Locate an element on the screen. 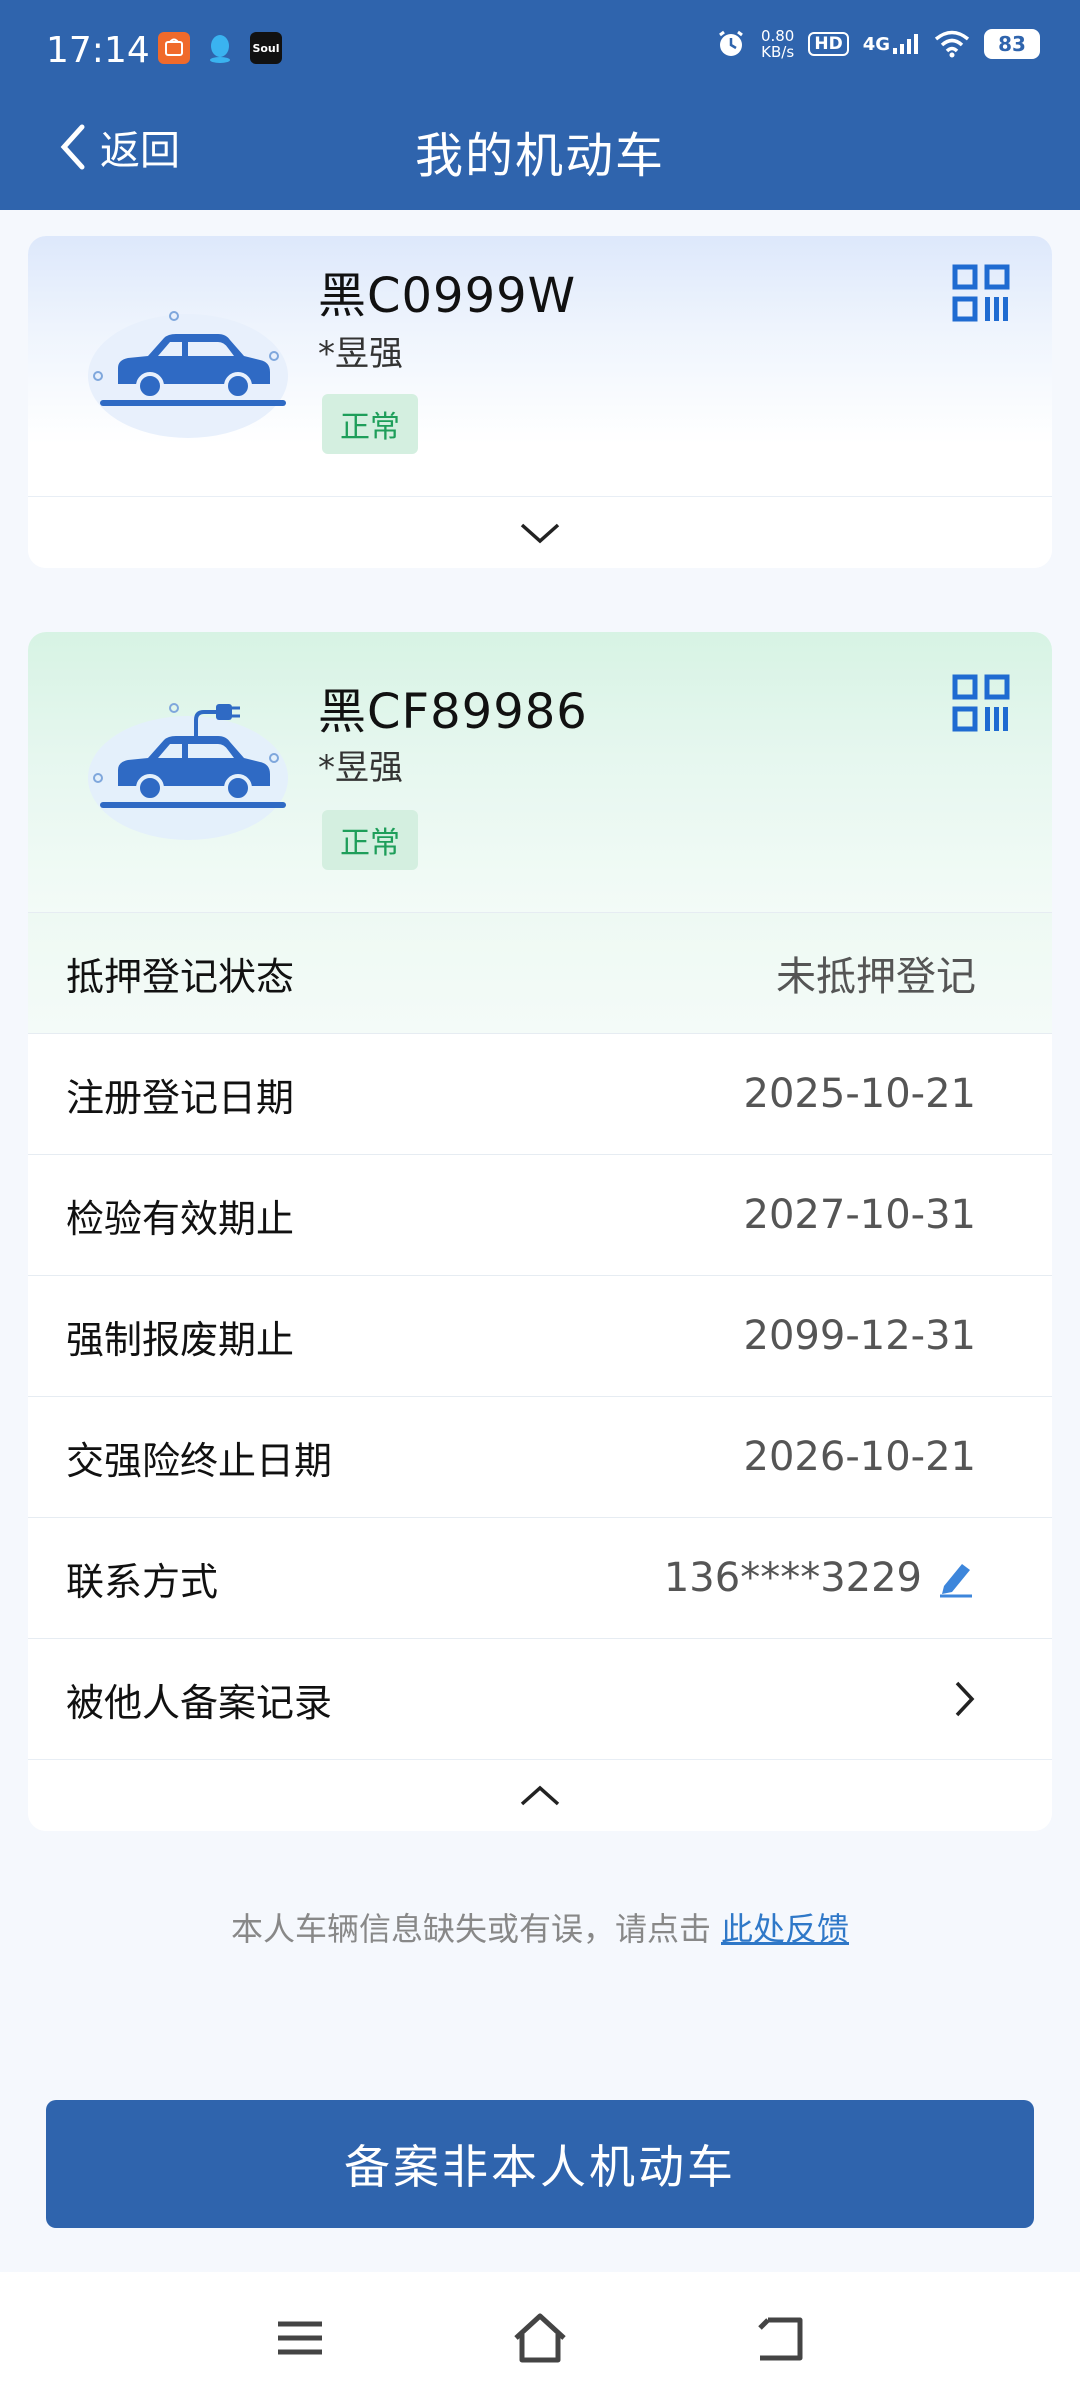 The width and height of the screenshot is (1080, 2400). network-label: 4G is located at coordinates (876, 44).